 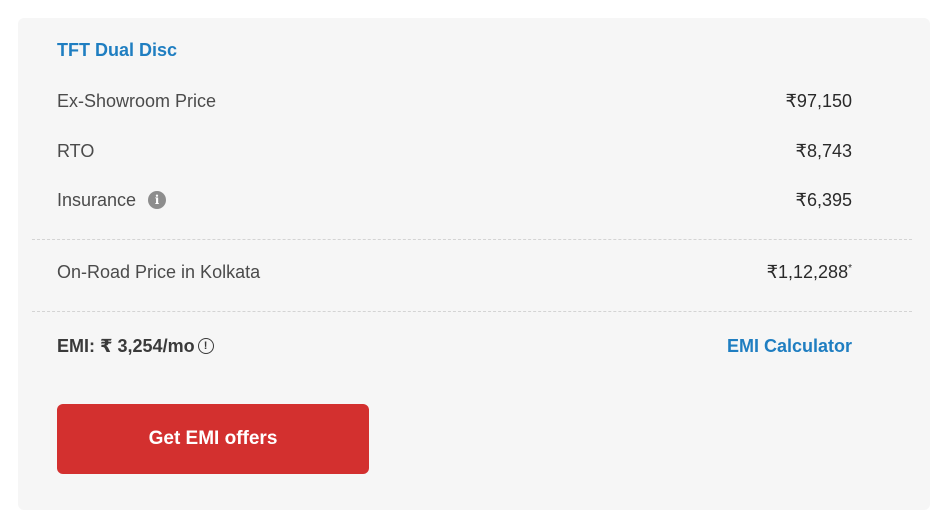 I want to click on ex-showroom-label: Ex-Showroom Price, so click(x=137, y=100).